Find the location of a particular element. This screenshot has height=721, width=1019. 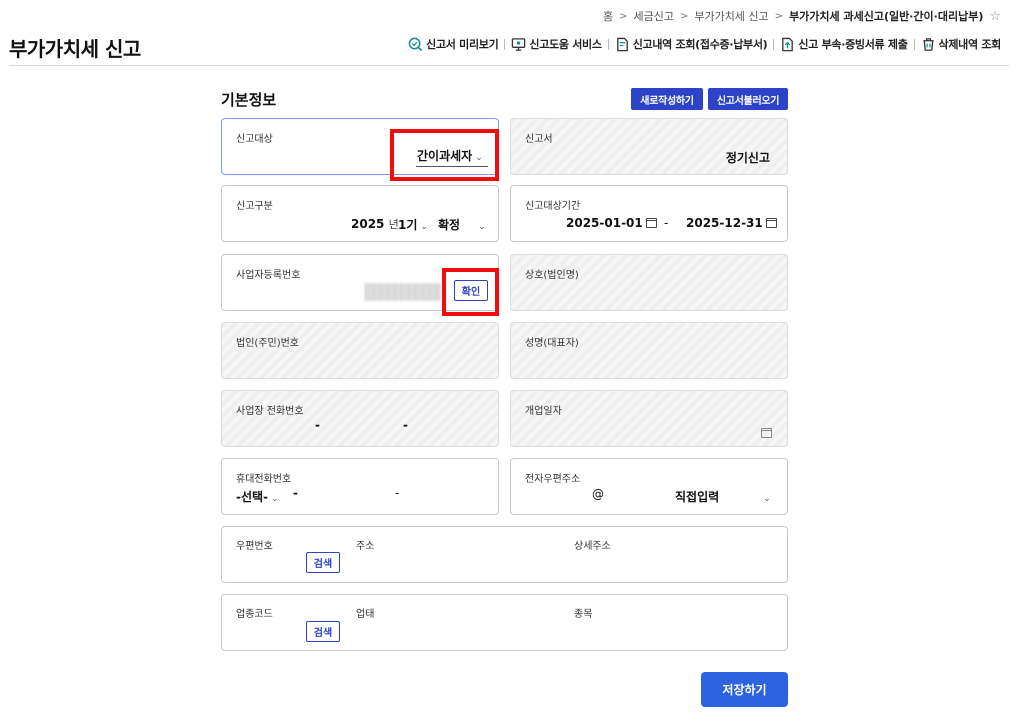

history-link: 신고내역 조회(접수증·납부서) is located at coordinates (691, 44).